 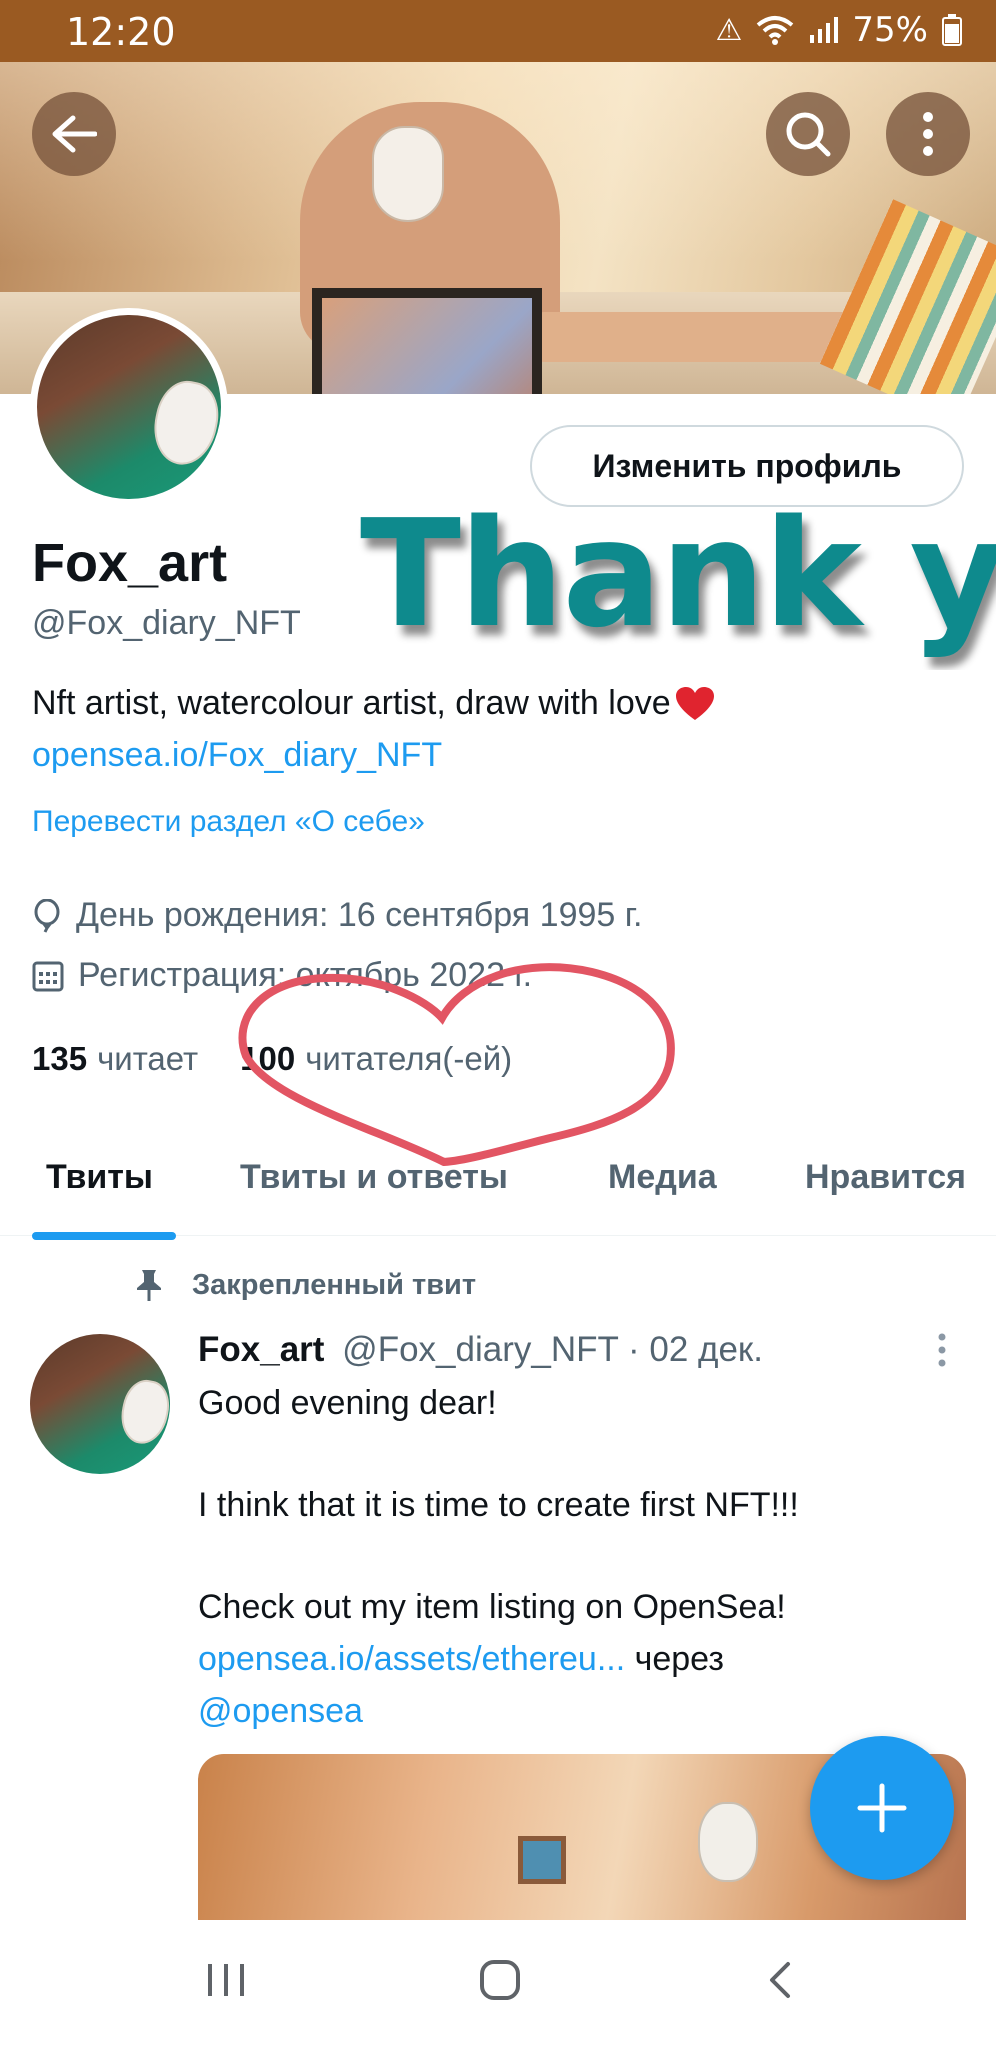 I want to click on tab-likes: Нравится, so click(x=885, y=1177).